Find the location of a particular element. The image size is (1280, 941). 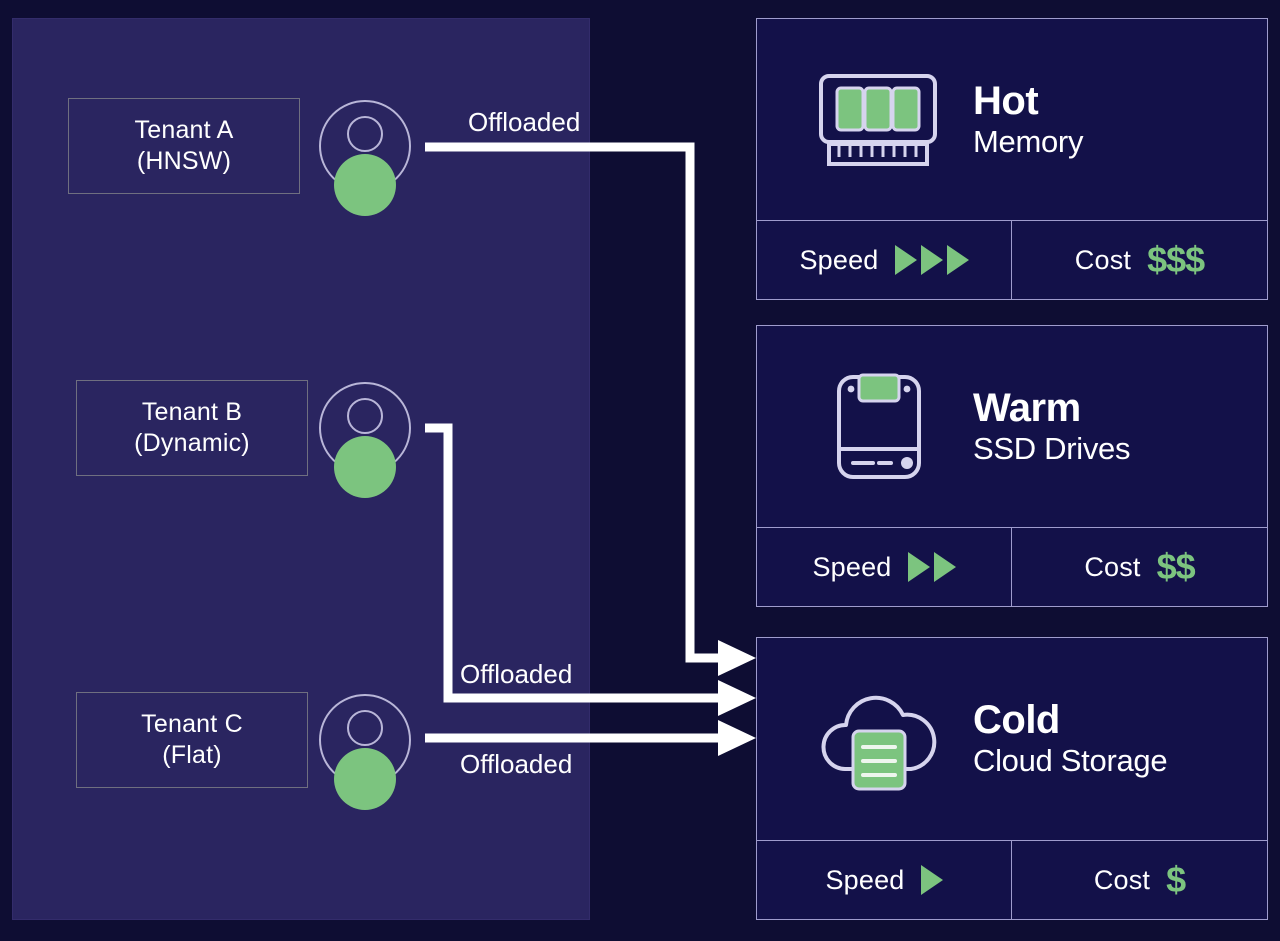

tier-subtitle: Memory is located at coordinates (1028, 141).